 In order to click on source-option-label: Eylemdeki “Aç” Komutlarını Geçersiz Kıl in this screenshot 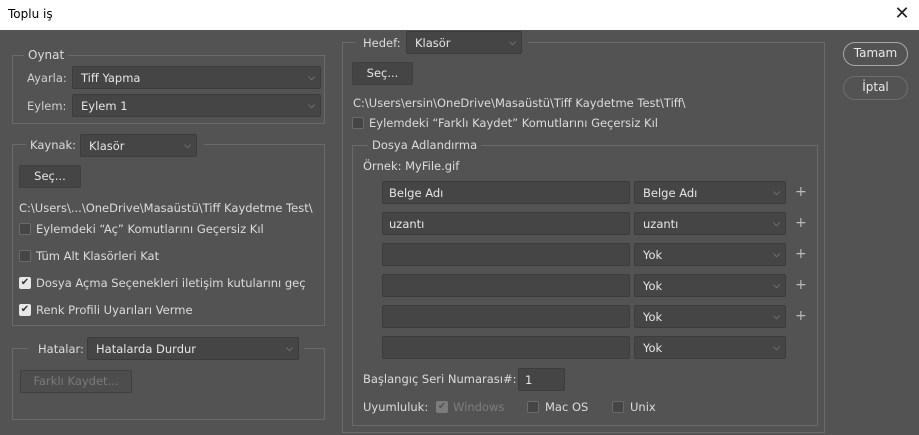, I will do `click(150, 229)`.